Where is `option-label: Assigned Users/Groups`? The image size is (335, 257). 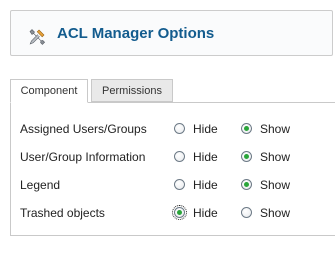 option-label: Assigned Users/Groups is located at coordinates (83, 129).